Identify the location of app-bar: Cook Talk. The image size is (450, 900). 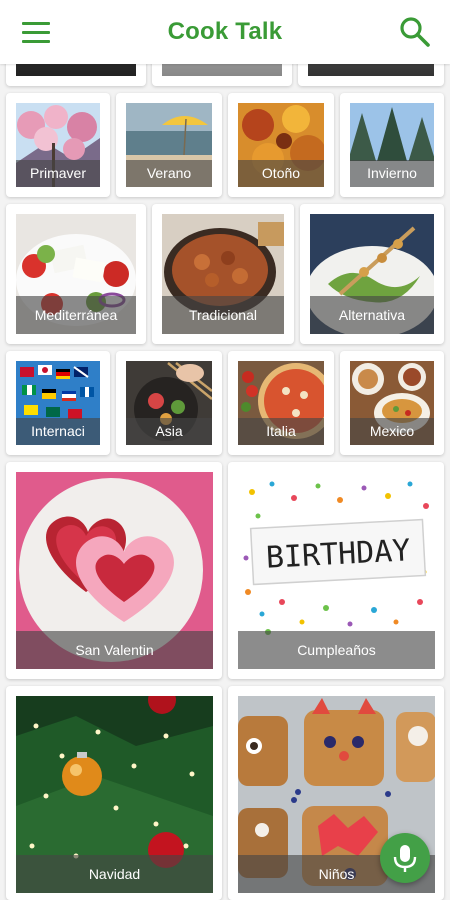
(225, 32).